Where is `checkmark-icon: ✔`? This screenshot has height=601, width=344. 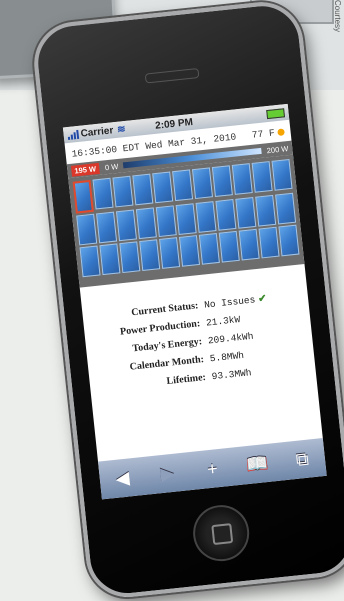
checkmark-icon: ✔ is located at coordinates (262, 299).